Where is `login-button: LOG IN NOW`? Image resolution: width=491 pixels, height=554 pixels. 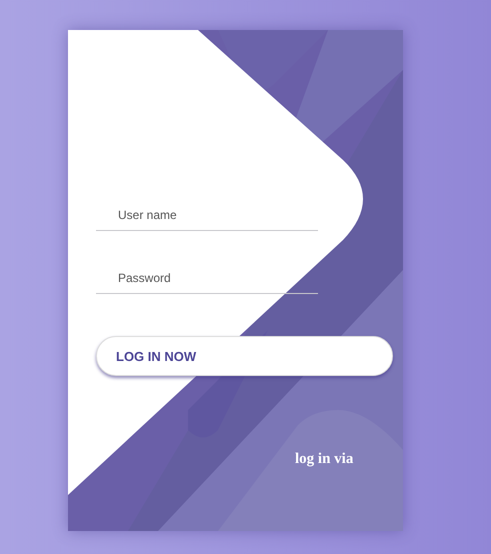
login-button: LOG IN NOW is located at coordinates (244, 356).